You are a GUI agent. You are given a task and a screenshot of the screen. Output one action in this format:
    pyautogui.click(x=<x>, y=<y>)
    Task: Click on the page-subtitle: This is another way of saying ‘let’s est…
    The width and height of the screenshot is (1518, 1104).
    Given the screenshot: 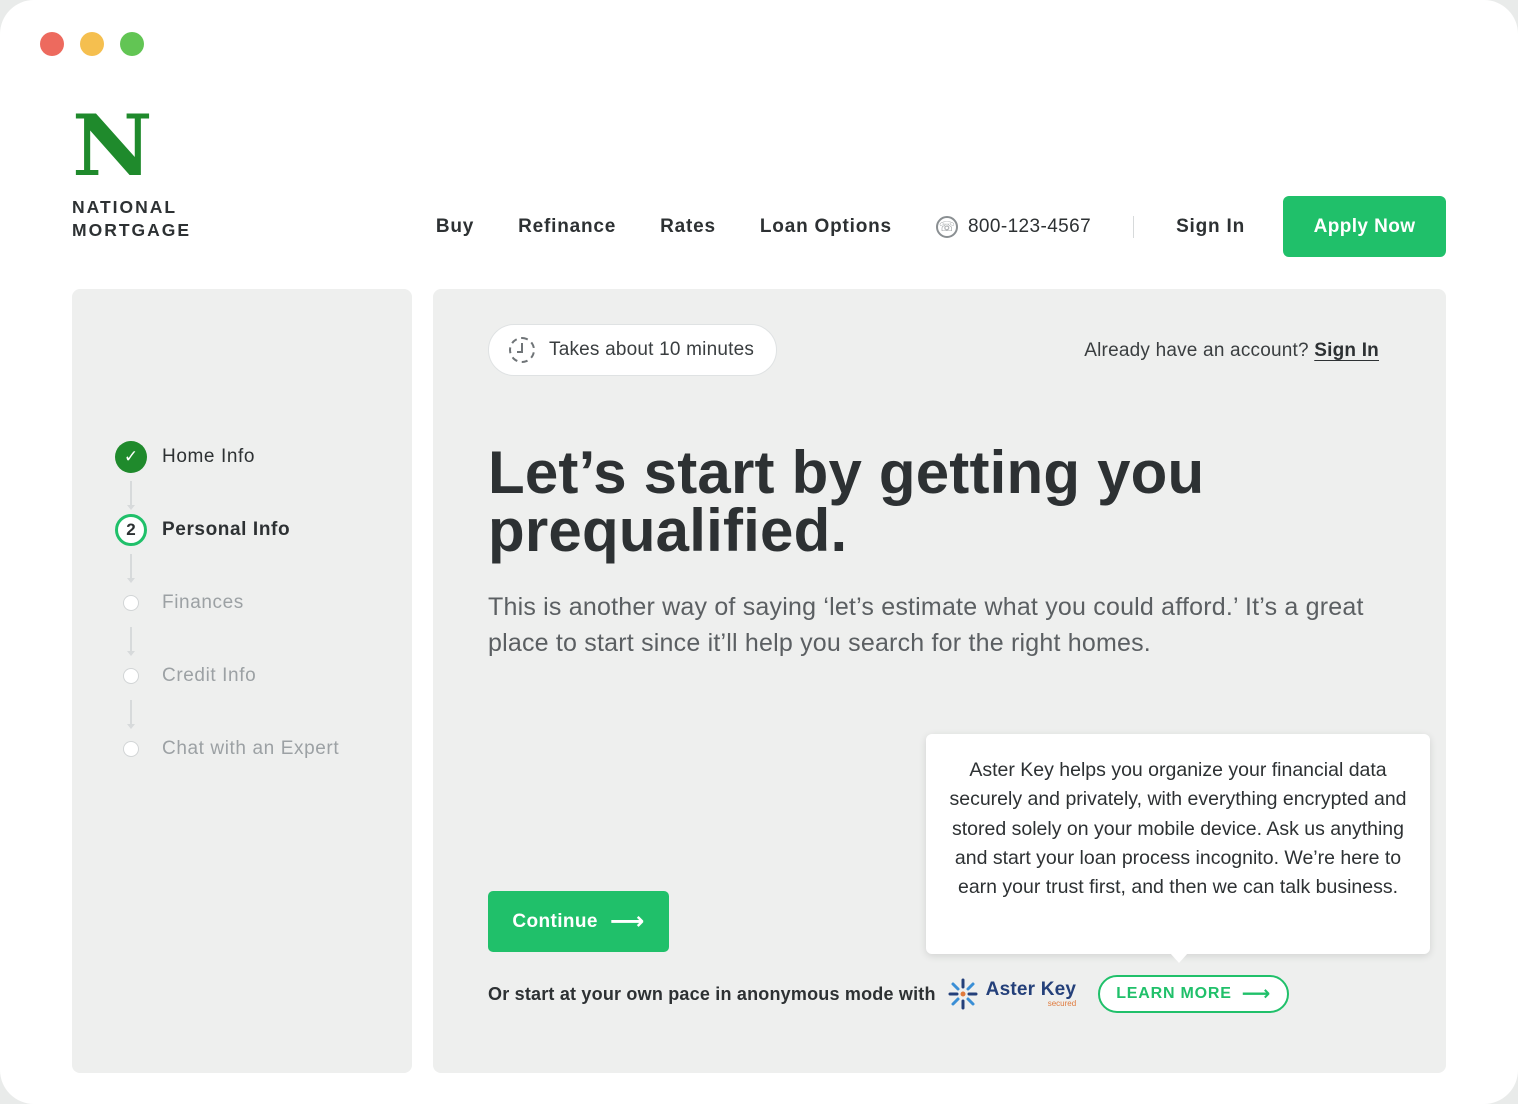 What is the action you would take?
    pyautogui.click(x=926, y=625)
    